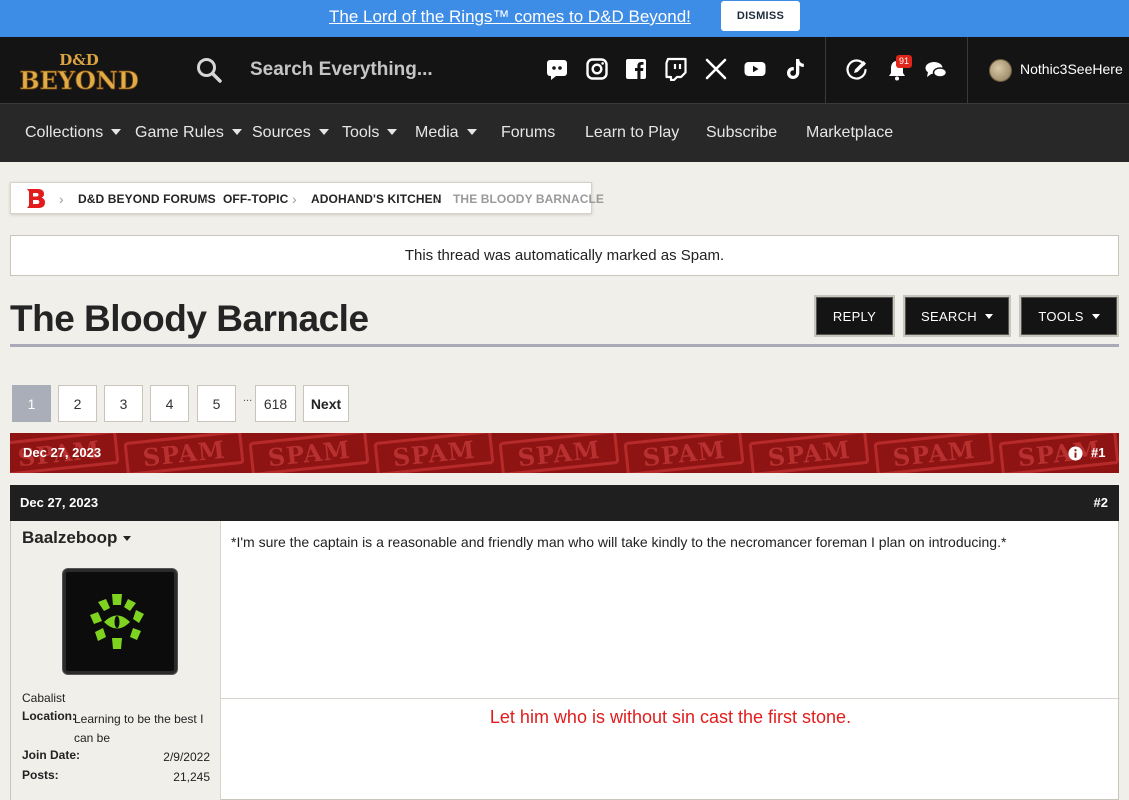 This screenshot has width=1129, height=800. I want to click on page-2-button: 2, so click(77, 403).